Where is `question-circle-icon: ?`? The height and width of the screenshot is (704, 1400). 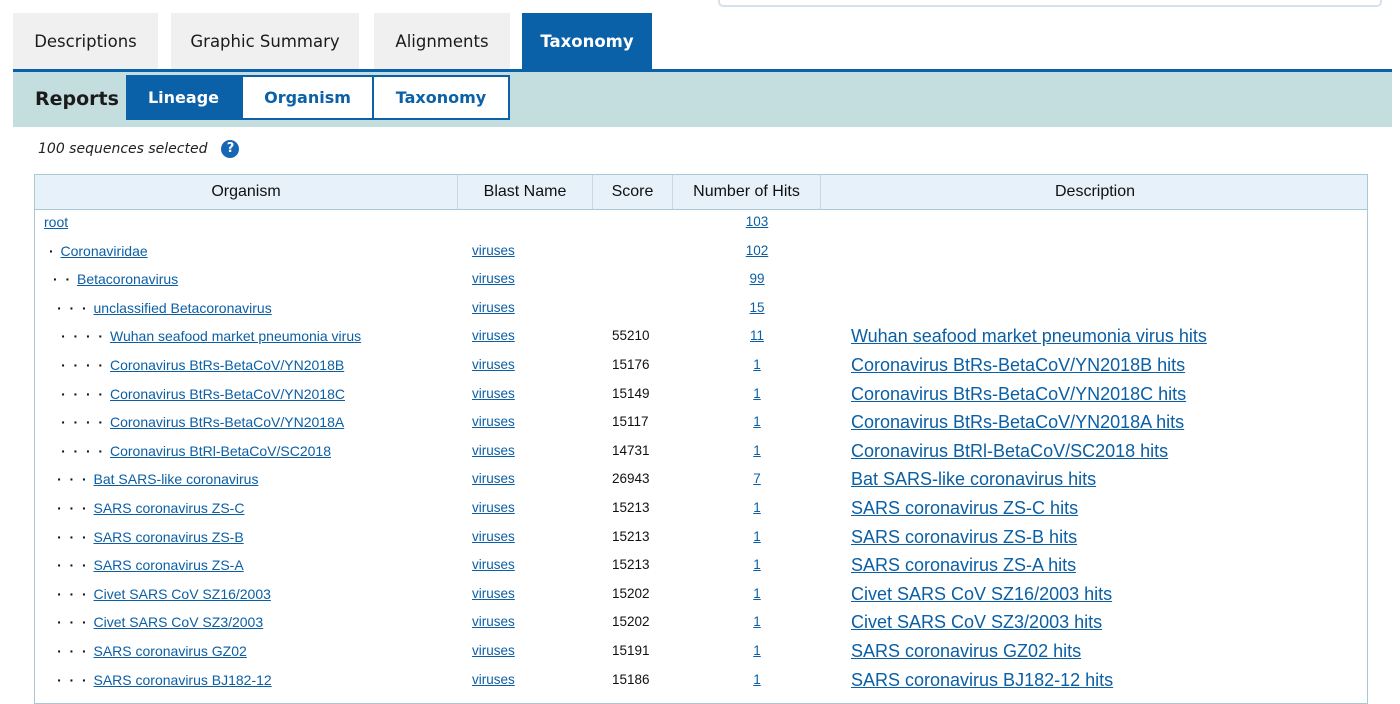
question-circle-icon: ? is located at coordinates (230, 149).